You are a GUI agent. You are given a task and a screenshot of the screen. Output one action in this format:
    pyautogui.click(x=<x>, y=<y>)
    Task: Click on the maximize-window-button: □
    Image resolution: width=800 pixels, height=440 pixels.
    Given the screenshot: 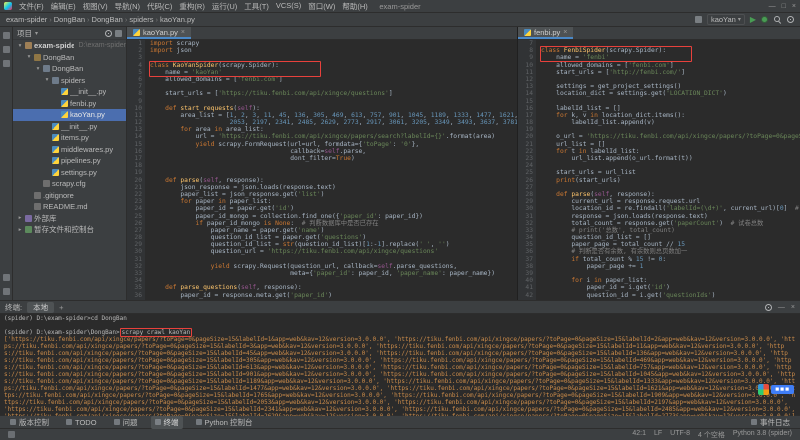 What is the action you would take?
    pyautogui.click(x=784, y=6)
    